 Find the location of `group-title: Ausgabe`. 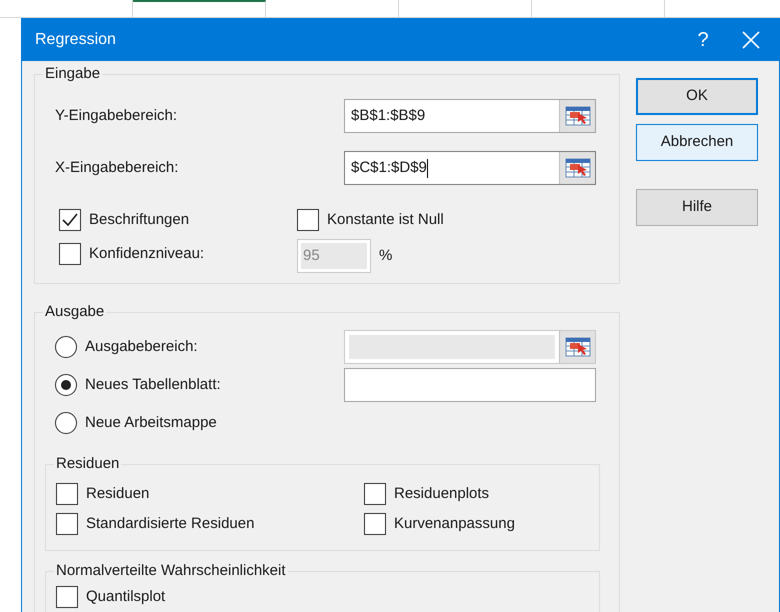

group-title: Ausgabe is located at coordinates (74, 312).